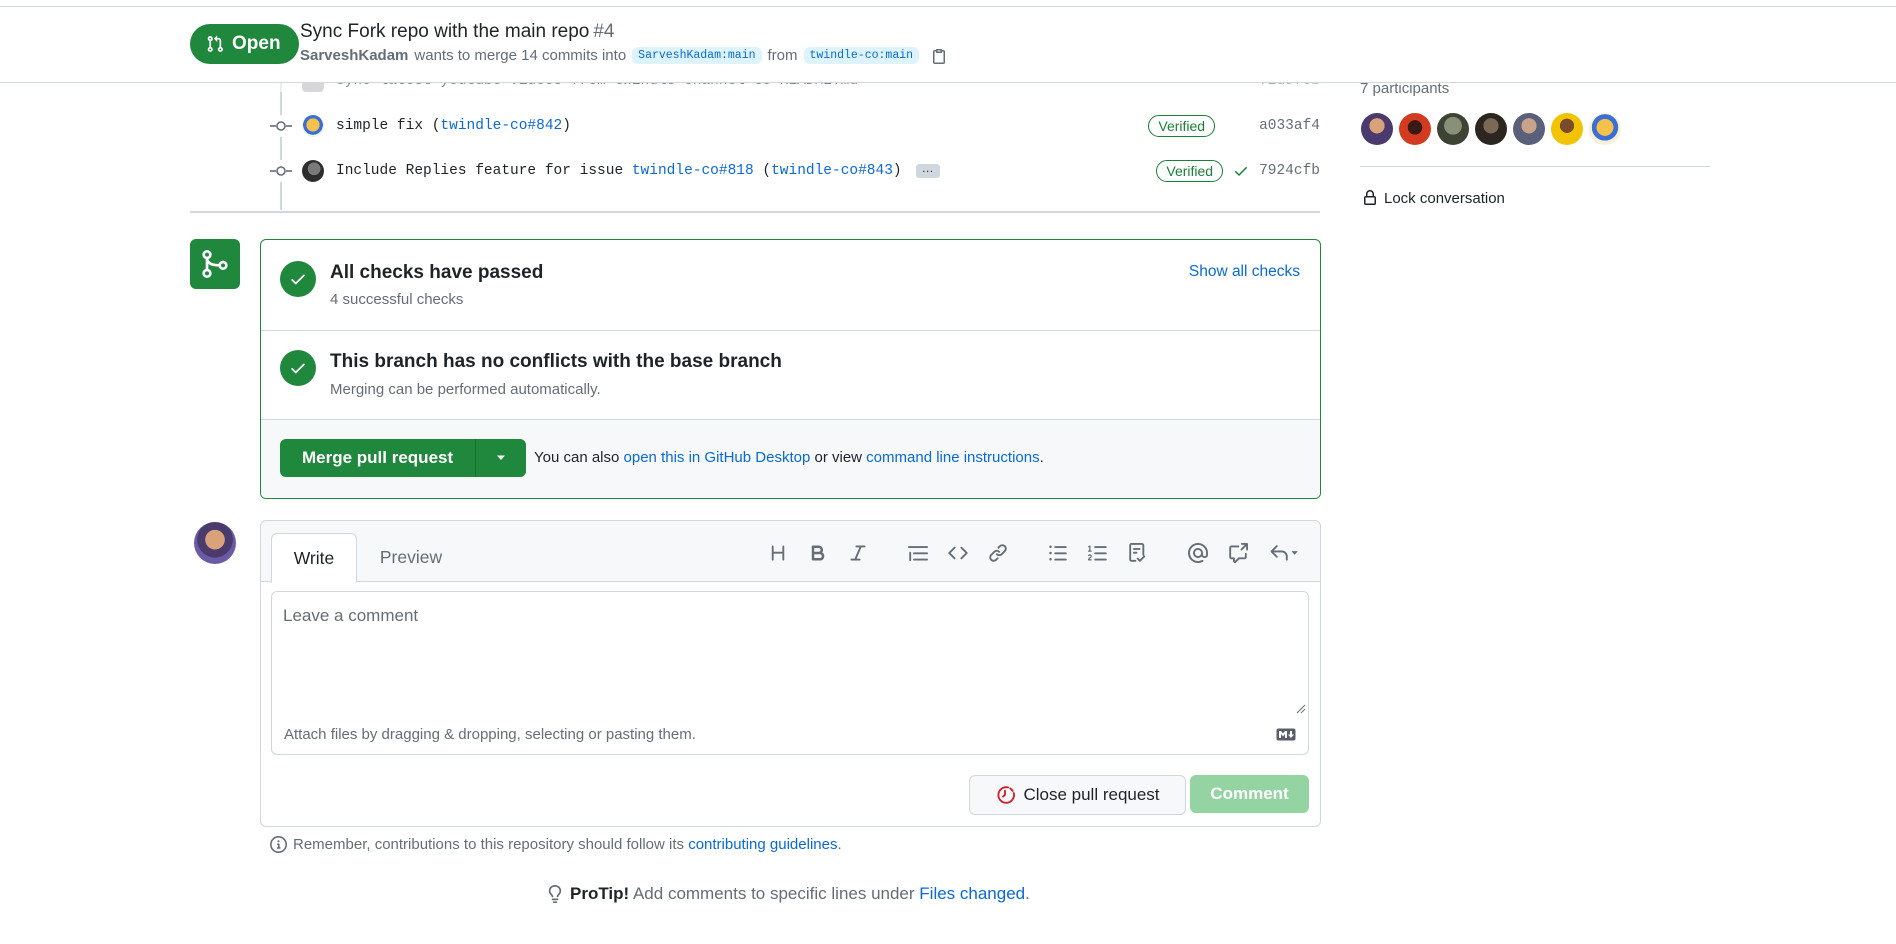 The height and width of the screenshot is (944, 1896). What do you see at coordinates (858, 553) in the screenshot?
I see `italic-icon` at bounding box center [858, 553].